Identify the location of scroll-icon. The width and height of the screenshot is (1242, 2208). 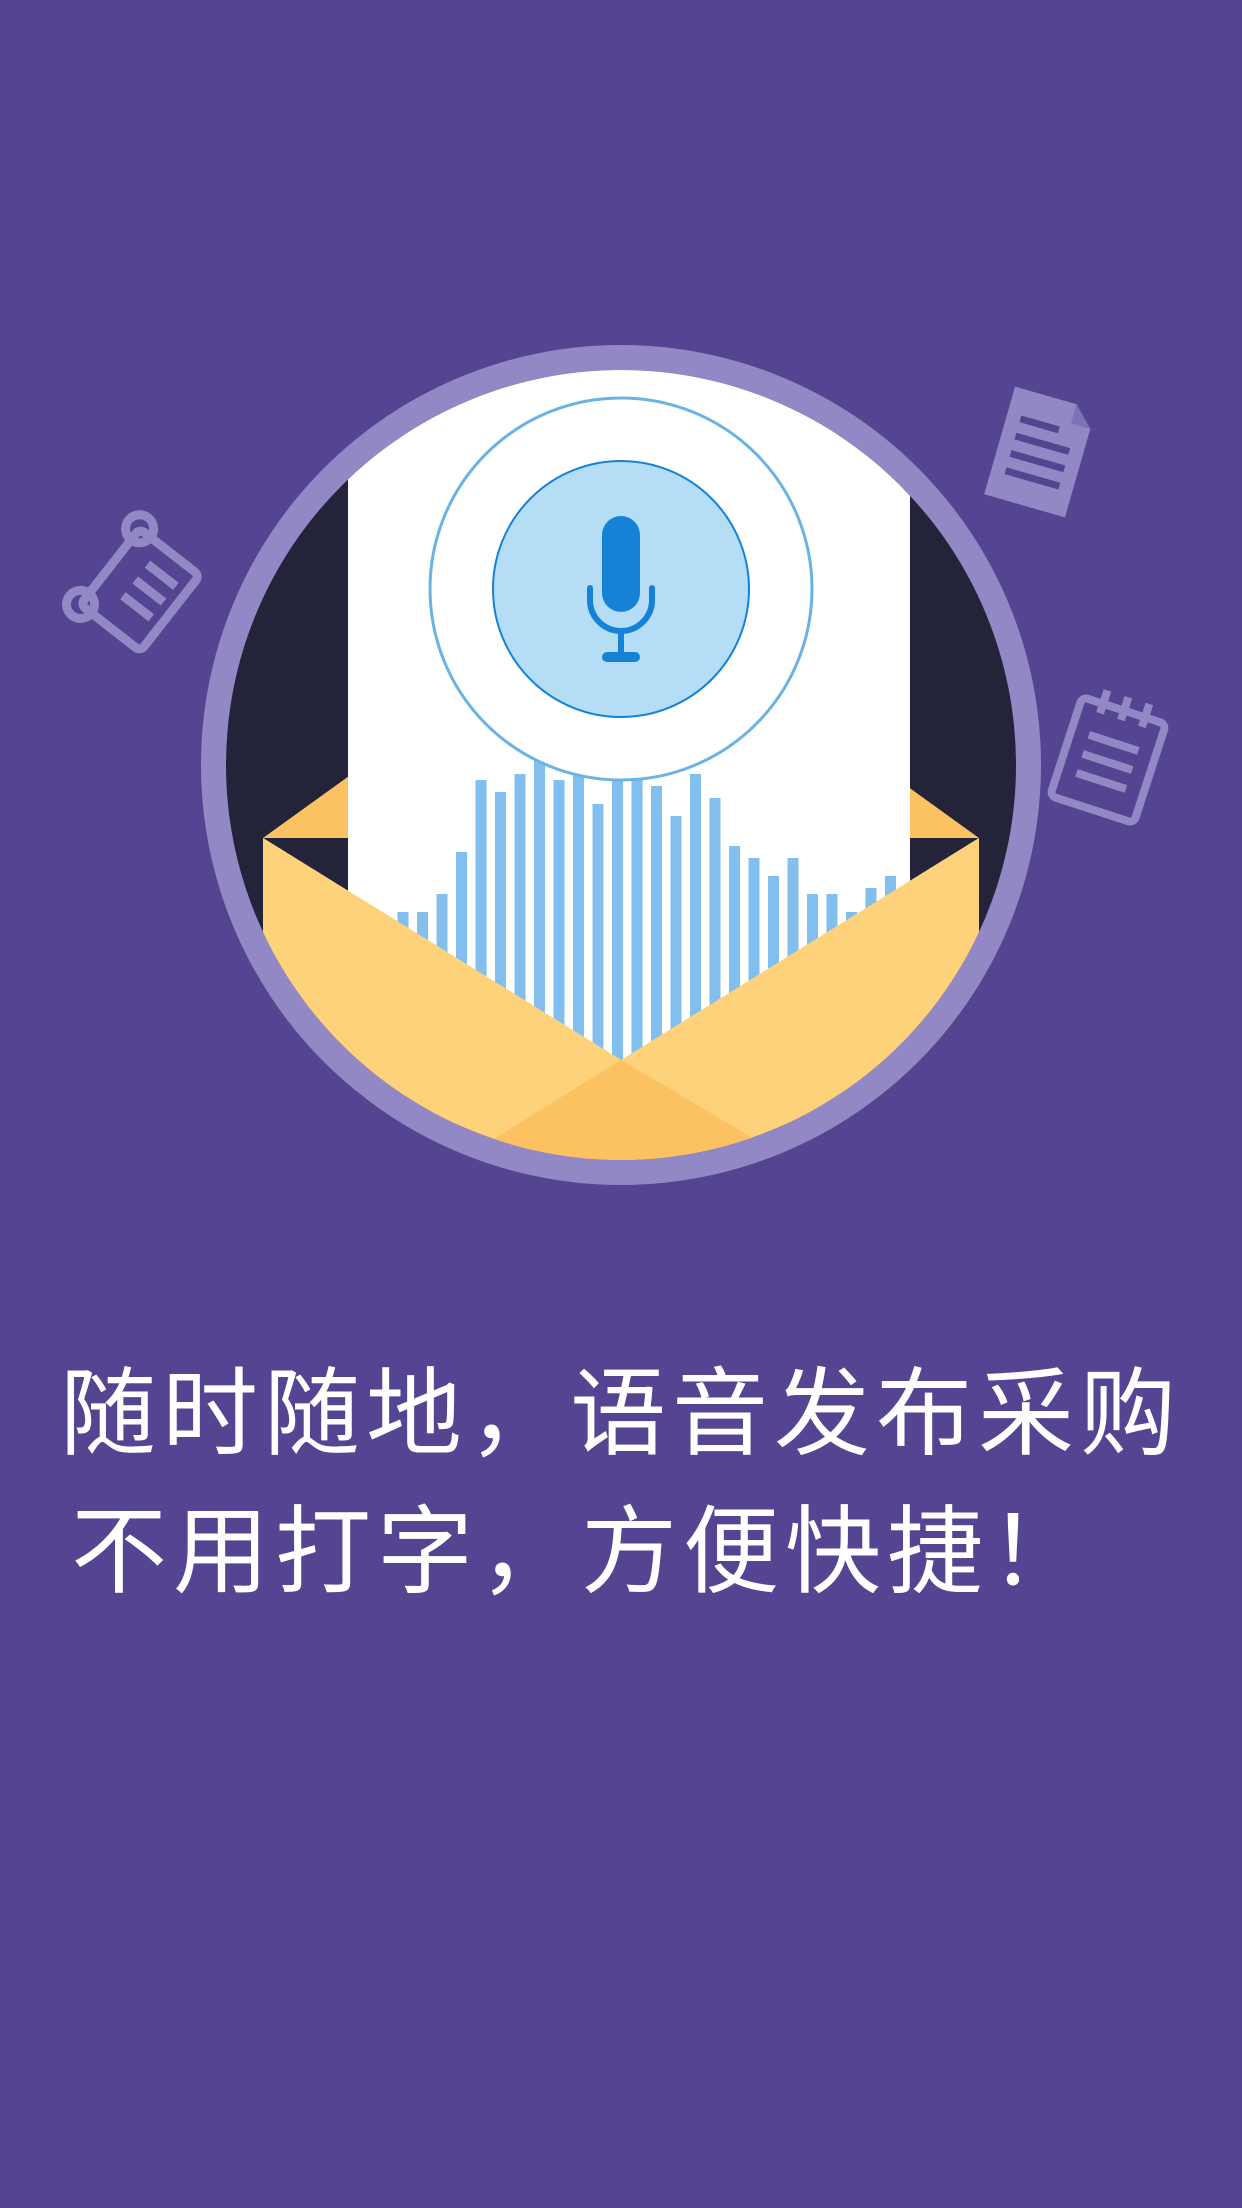
(132, 582).